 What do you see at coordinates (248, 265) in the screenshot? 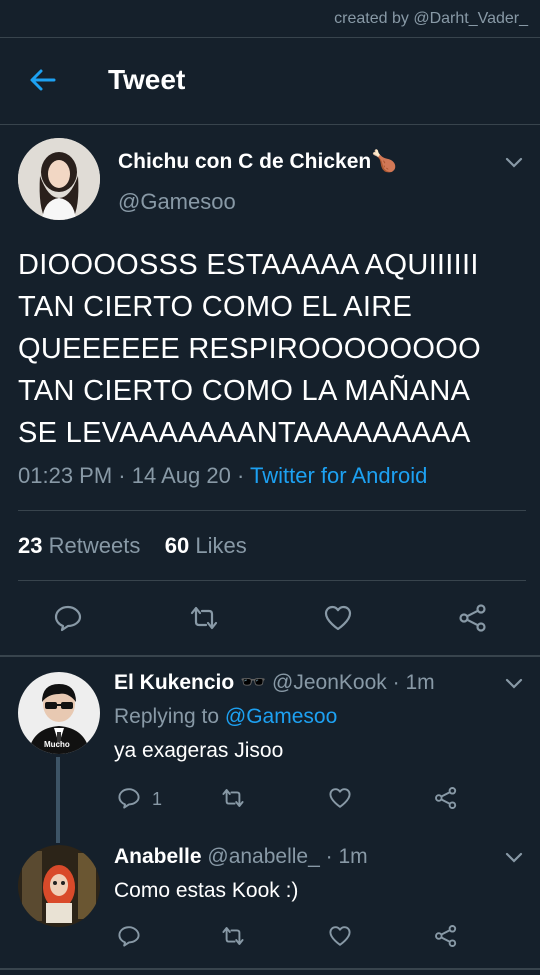
I see `tweet-text-line: DIOOOOSSS ESTAAAAA AQUIIIIII` at bounding box center [248, 265].